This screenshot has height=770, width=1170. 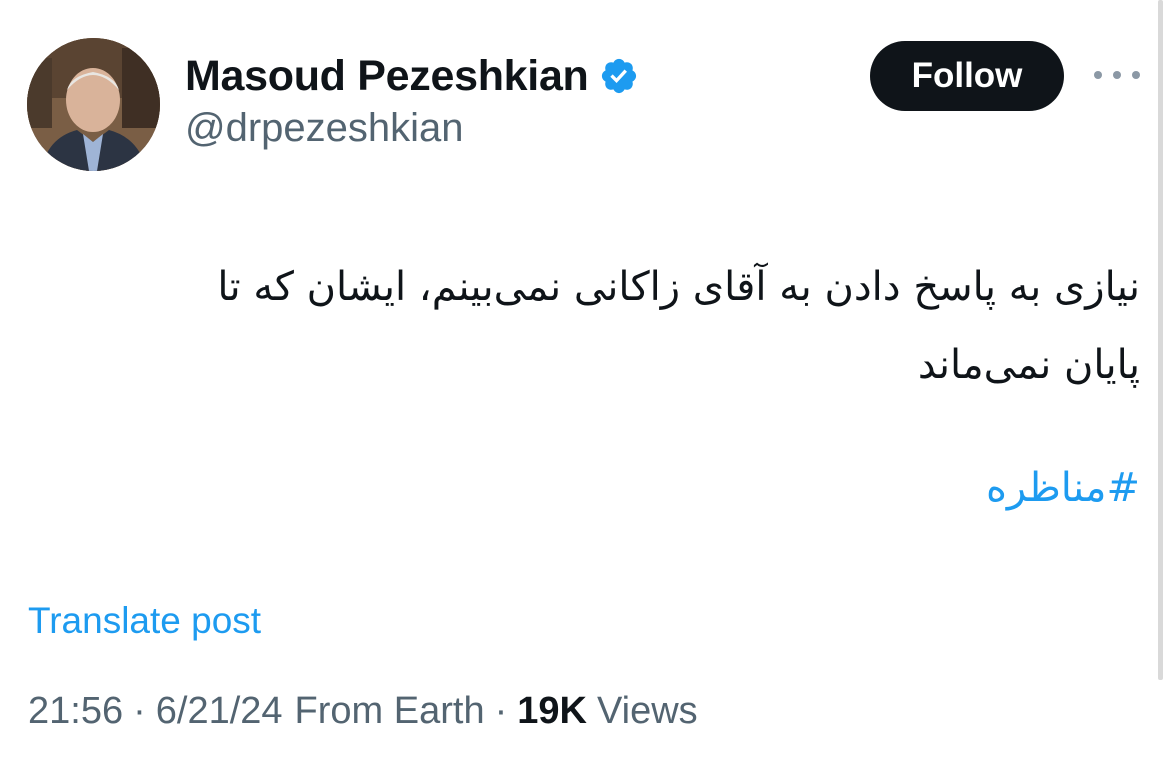 What do you see at coordinates (75, 711) in the screenshot?
I see `post-time: 21:56` at bounding box center [75, 711].